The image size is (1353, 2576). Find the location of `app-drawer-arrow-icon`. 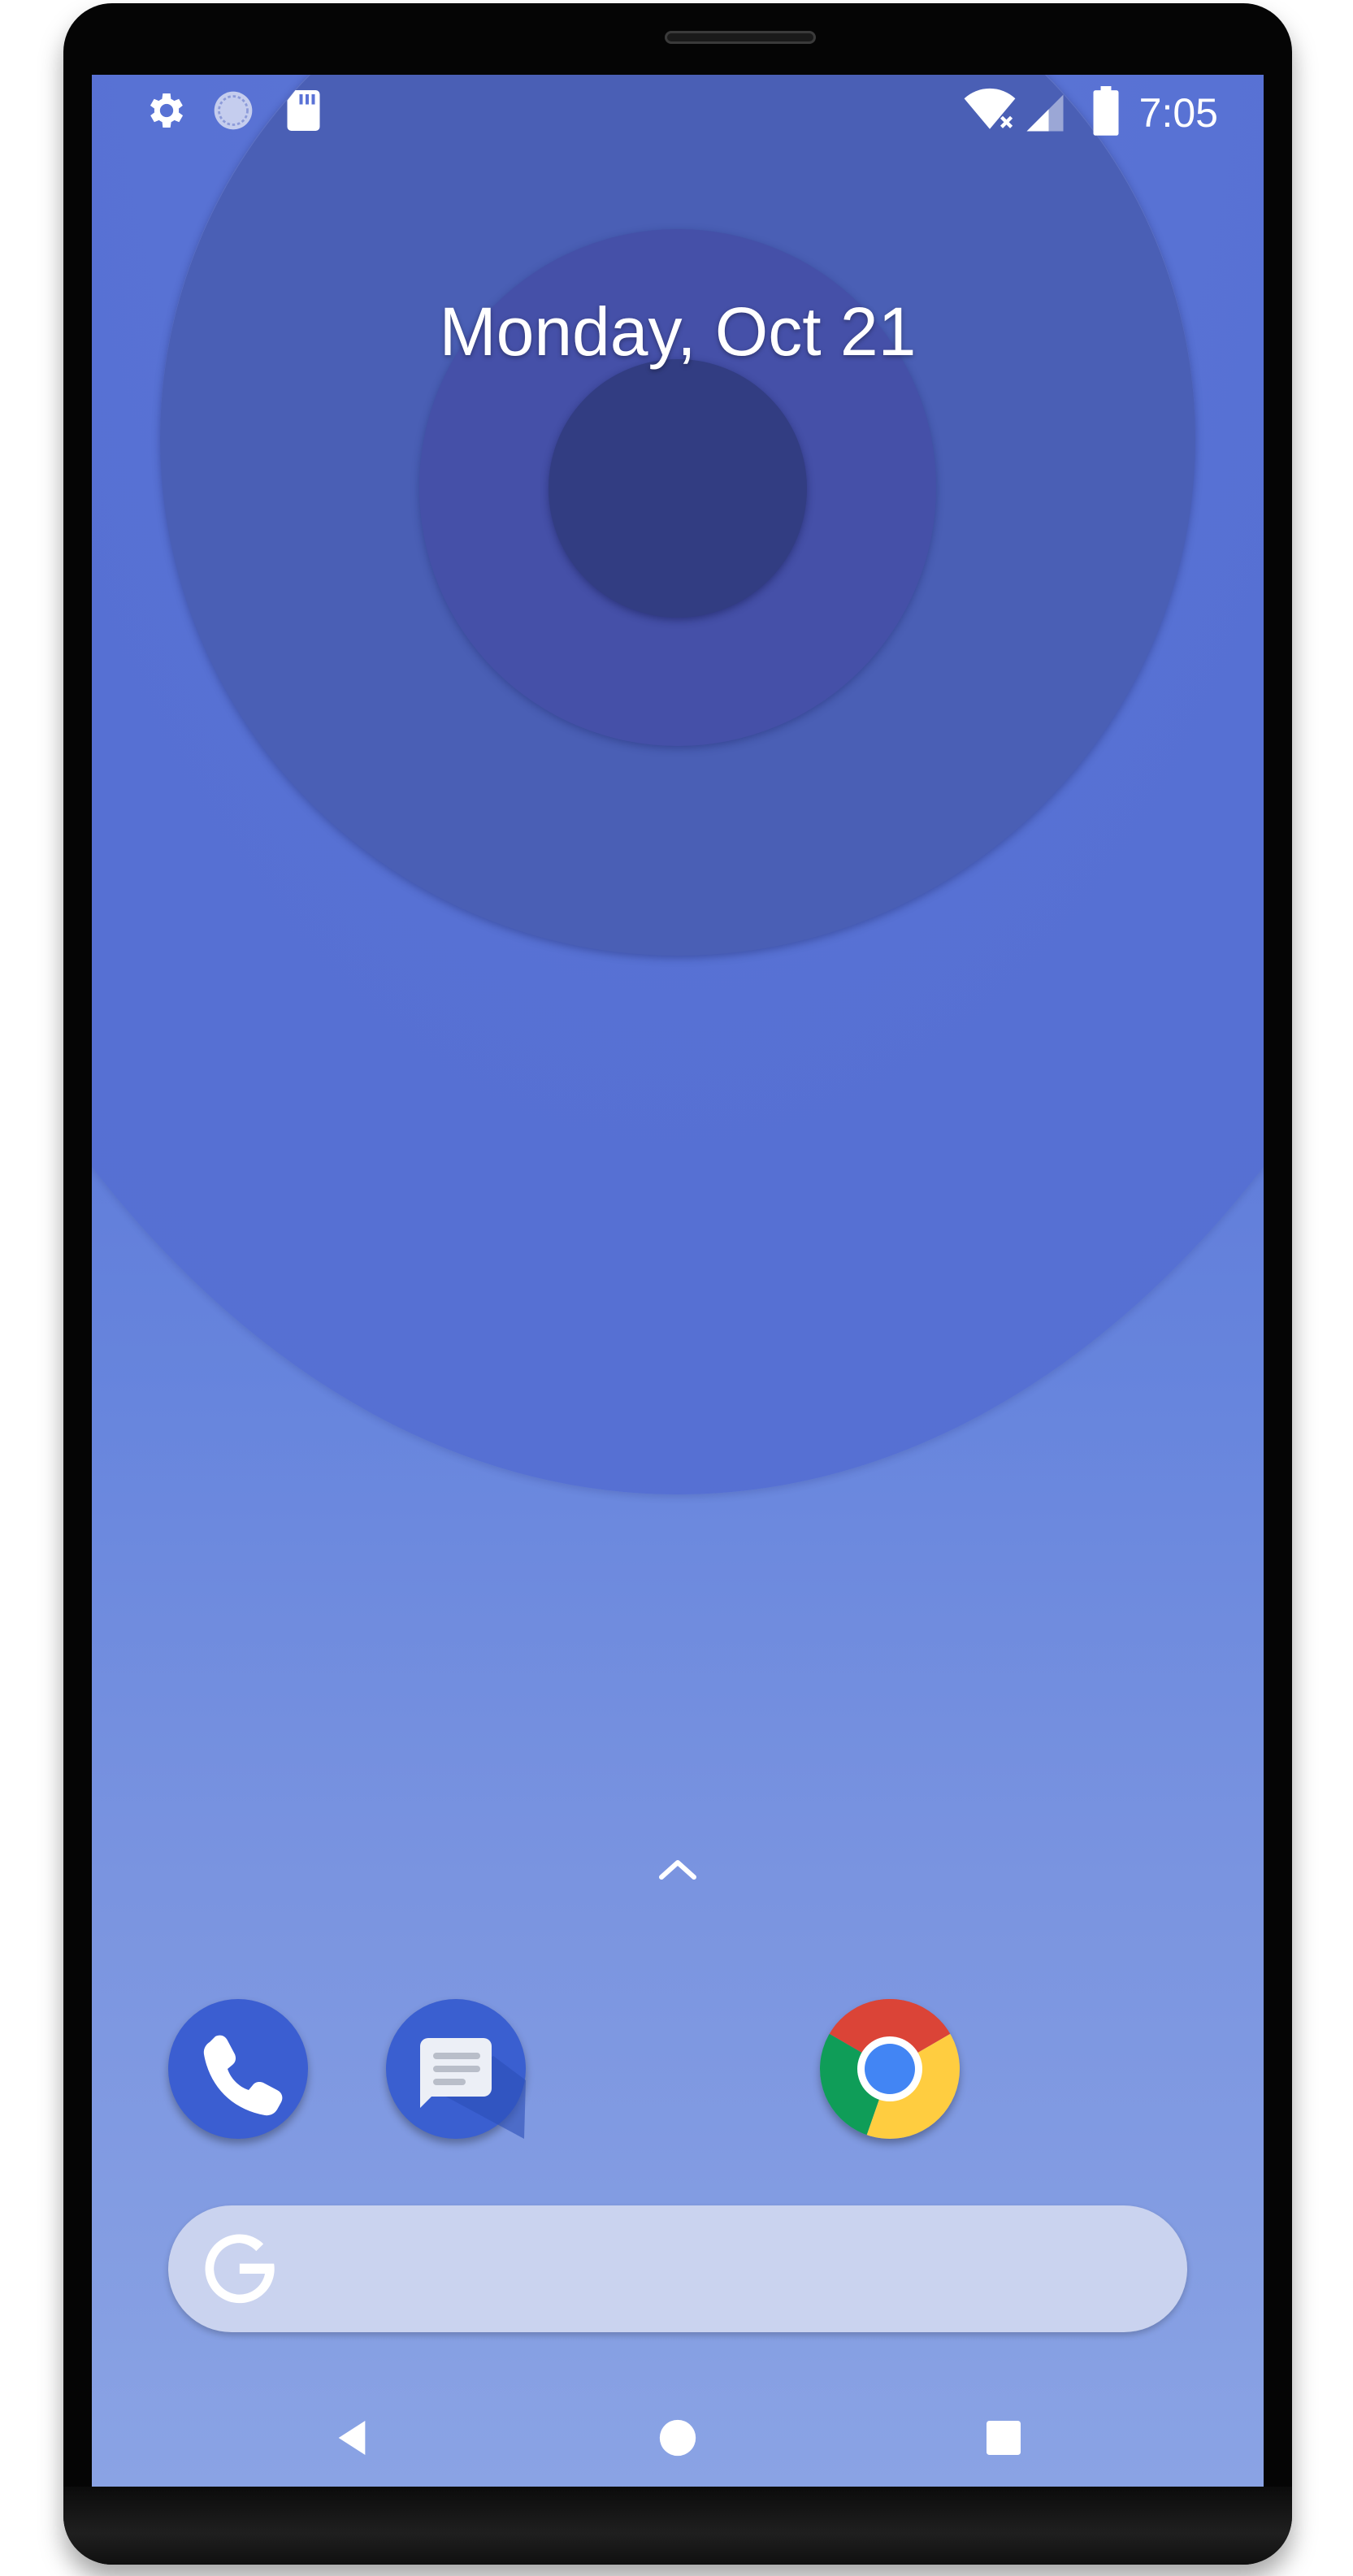

app-drawer-arrow-icon is located at coordinates (677, 1869).